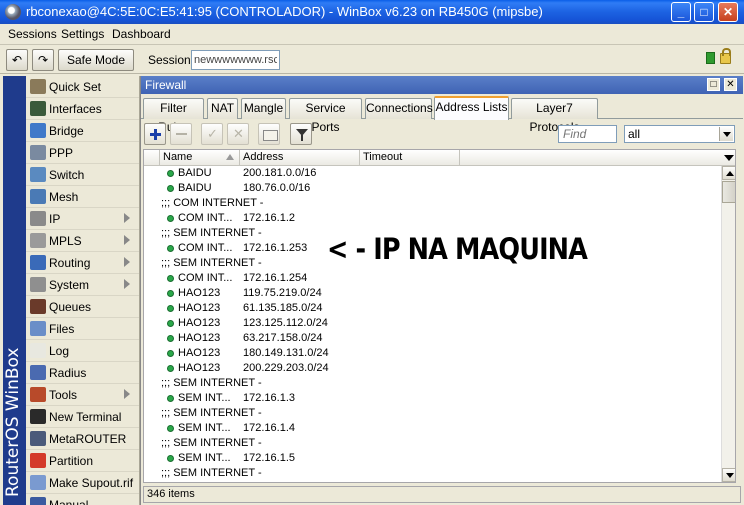 This screenshot has height=505, width=744. Describe the element at coordinates (286, 353) in the screenshot. I see `cell-address: 180.149.131.0/24` at that location.